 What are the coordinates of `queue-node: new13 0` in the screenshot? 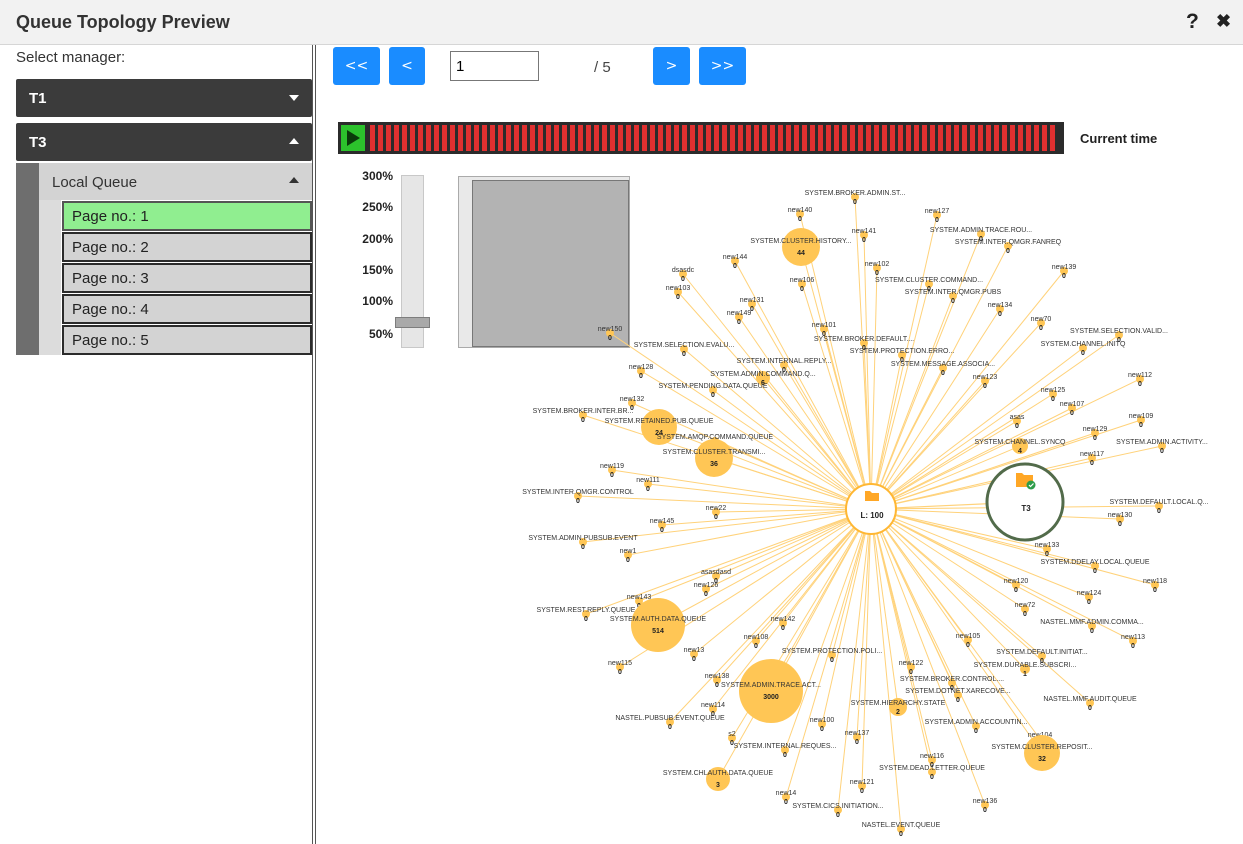 It's located at (694, 655).